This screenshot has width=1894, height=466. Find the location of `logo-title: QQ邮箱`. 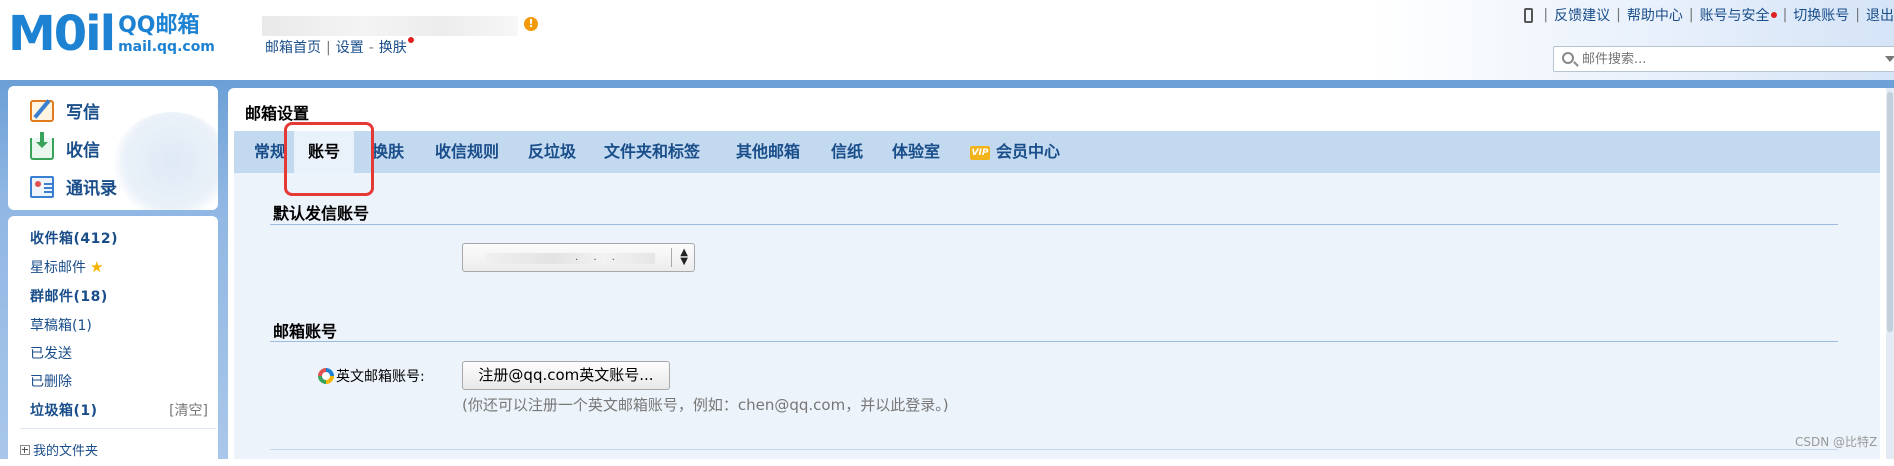

logo-title: QQ邮箱 is located at coordinates (159, 25).